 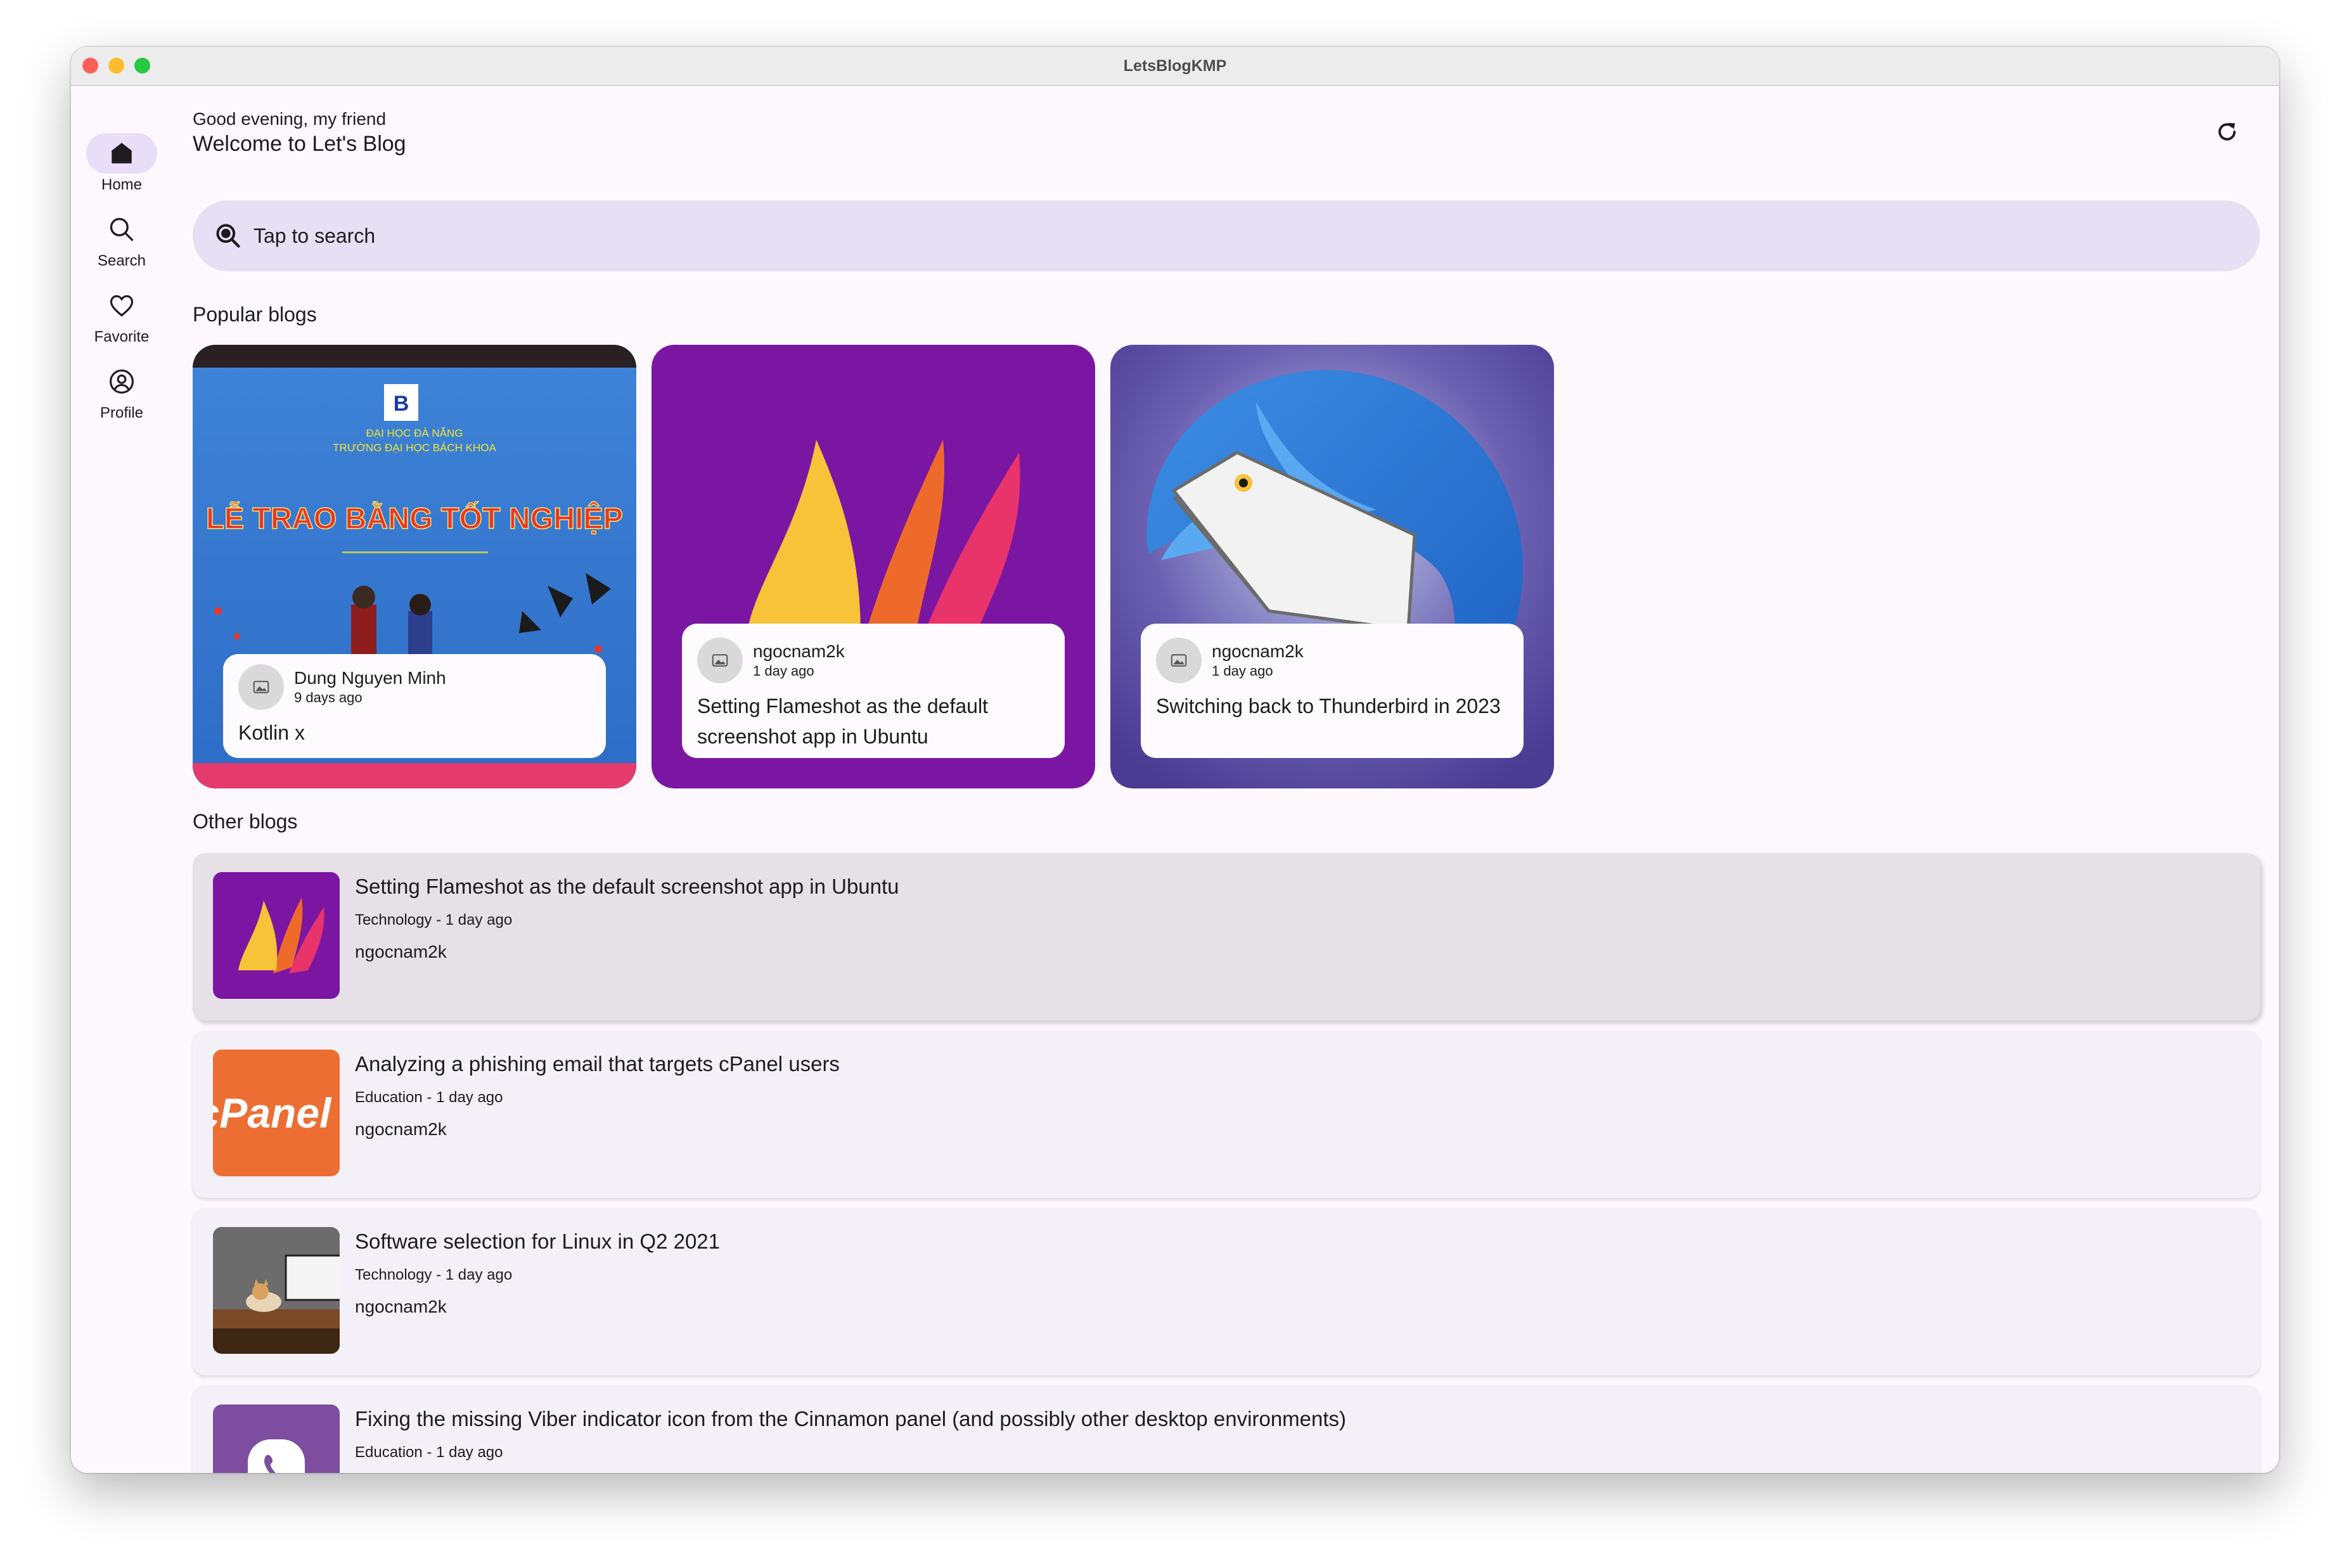 What do you see at coordinates (281, 935) in the screenshot?
I see `flameshot-thumbnail-image` at bounding box center [281, 935].